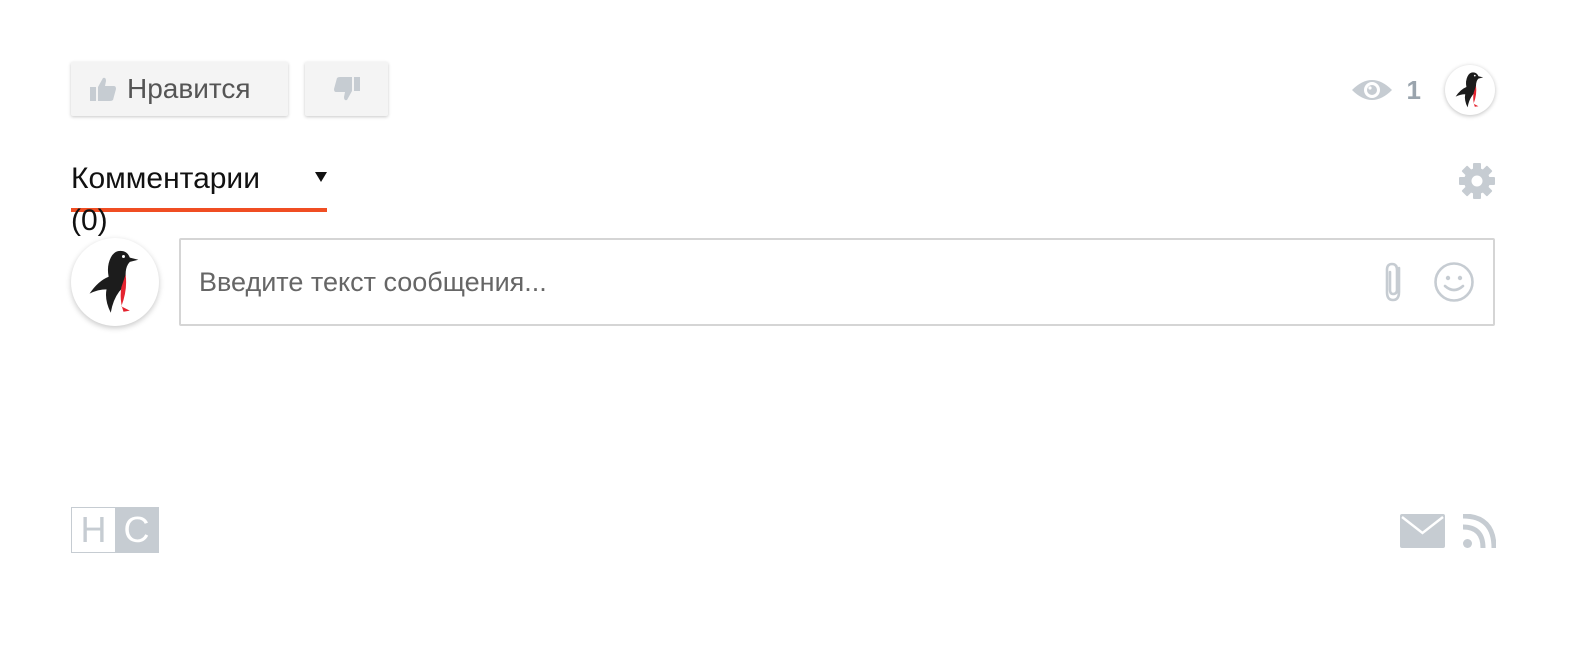 Image resolution: width=1594 pixels, height=664 pixels. I want to click on thumbs-up-icon, so click(103, 89).